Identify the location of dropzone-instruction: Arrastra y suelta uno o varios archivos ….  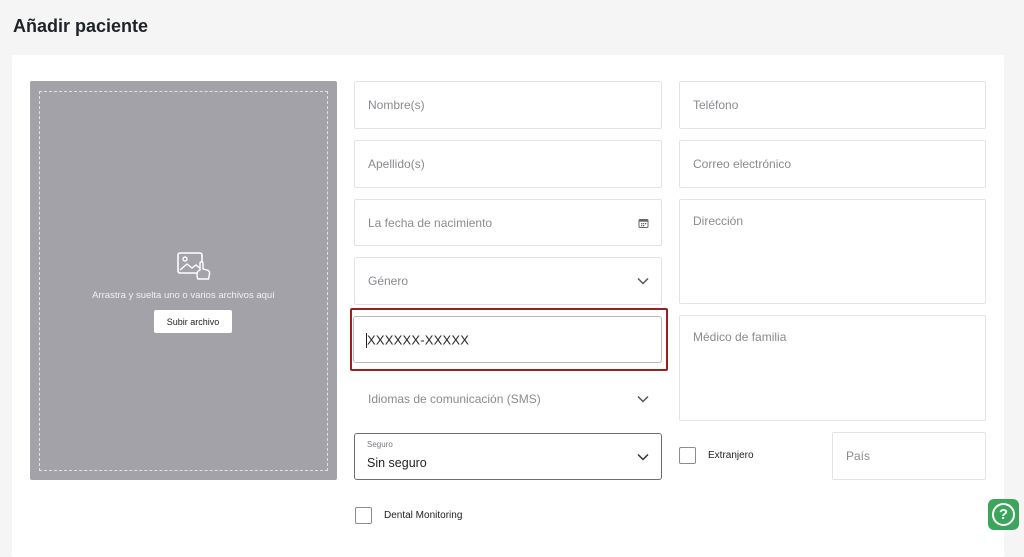
(183, 295).